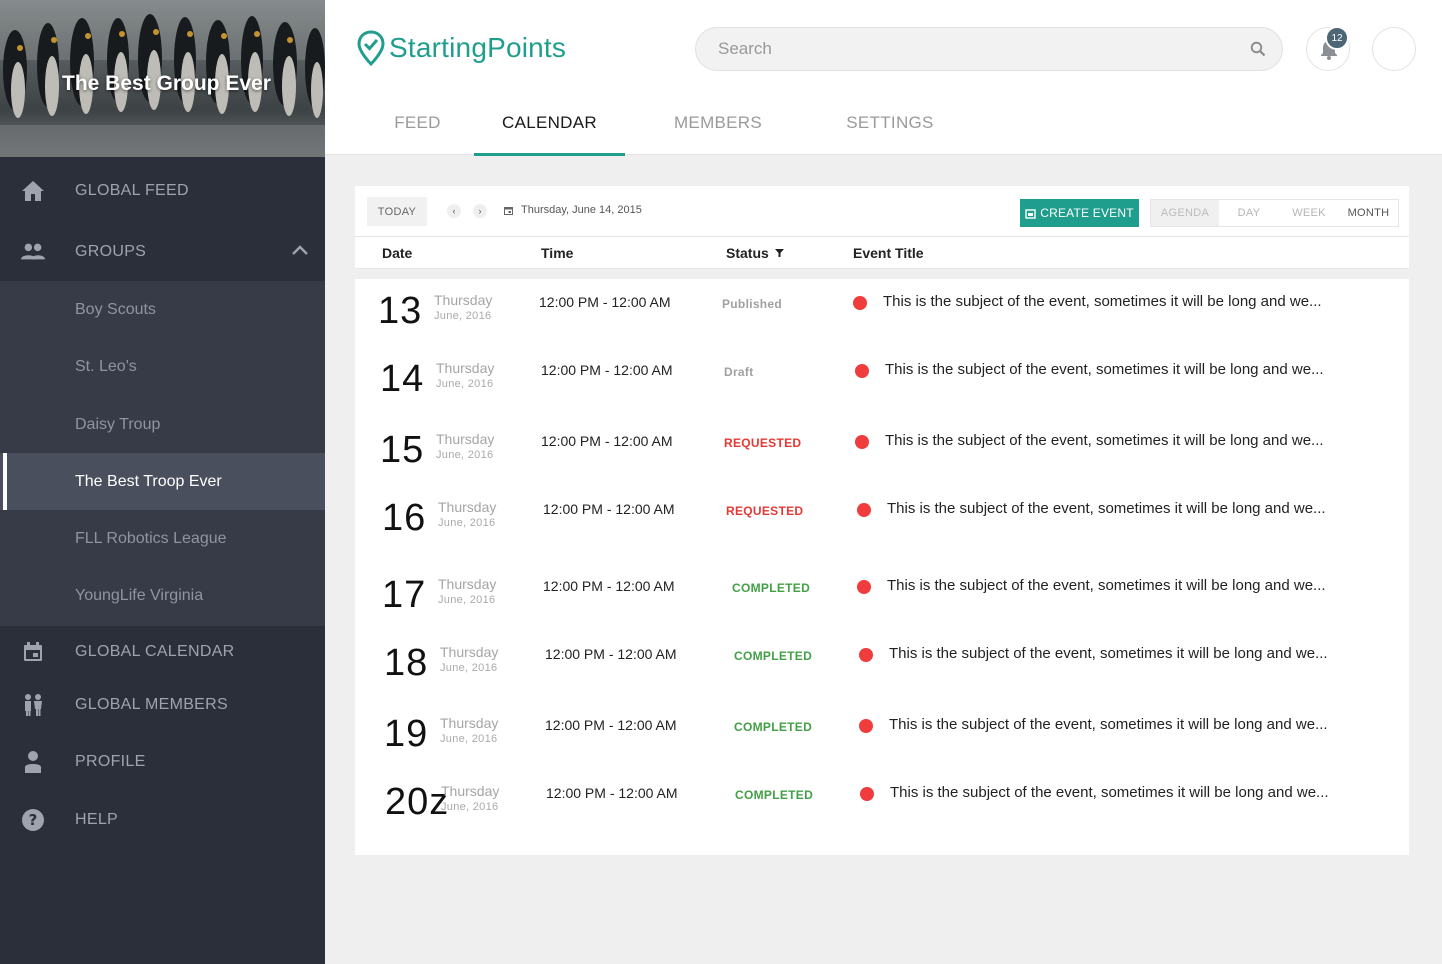 The image size is (1442, 964). Describe the element at coordinates (581, 210) in the screenshot. I see `current-date-text: Thursday, June 14, 2015` at that location.